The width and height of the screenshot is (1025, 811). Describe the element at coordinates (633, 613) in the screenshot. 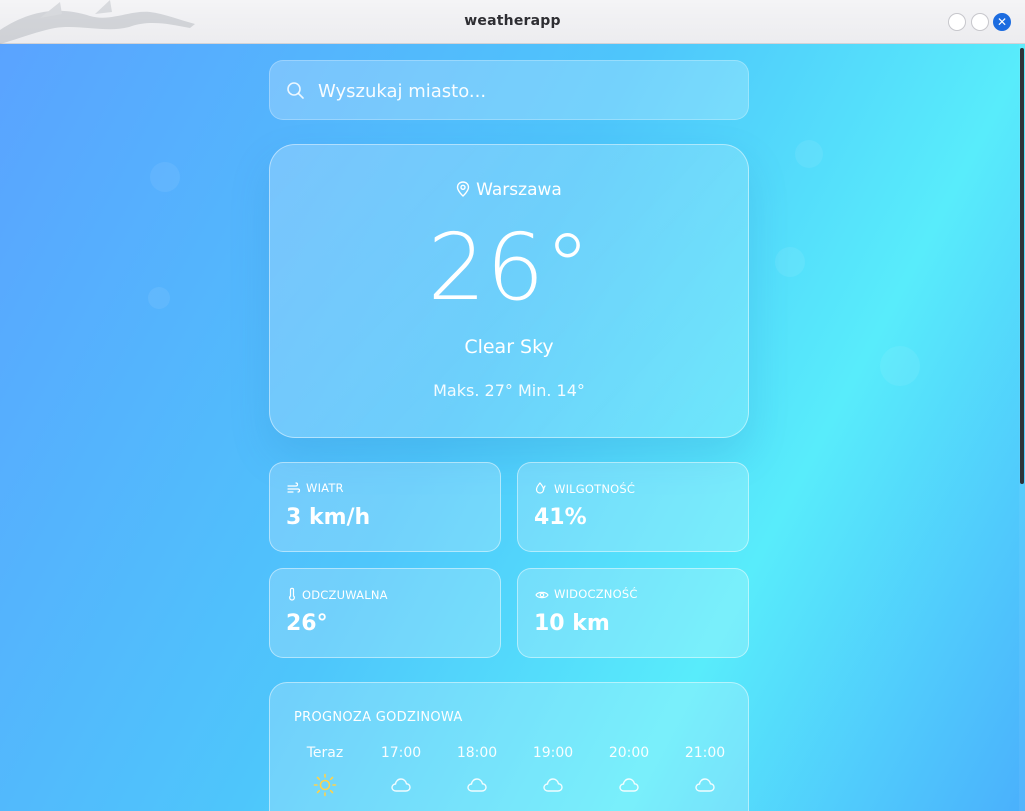

I see `stat-card-visibility: WIDOCZNOŚĆ 10 km` at that location.